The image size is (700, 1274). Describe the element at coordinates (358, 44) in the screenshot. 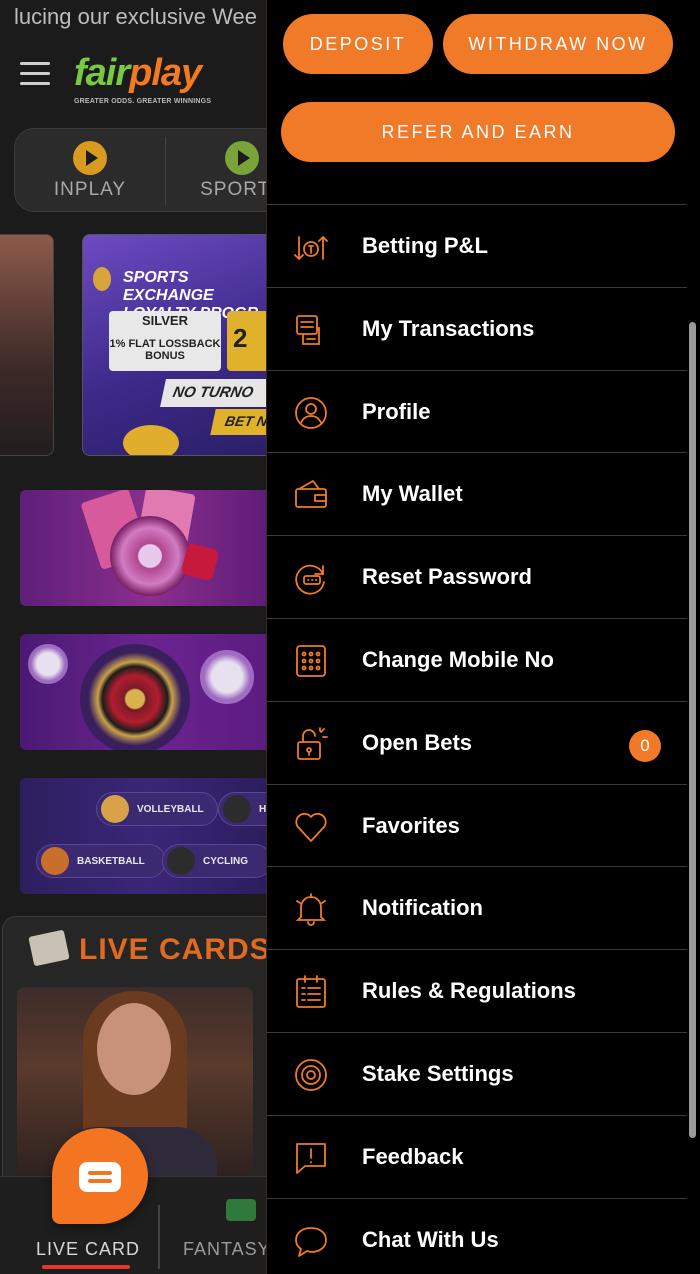

I see `deposit-button: DEPOSIT` at that location.